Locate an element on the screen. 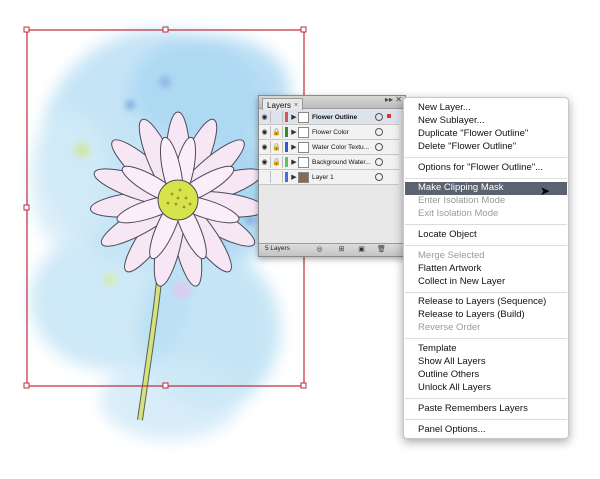 The width and height of the screenshot is (600, 479). selection-indicator is located at coordinates (389, 116).